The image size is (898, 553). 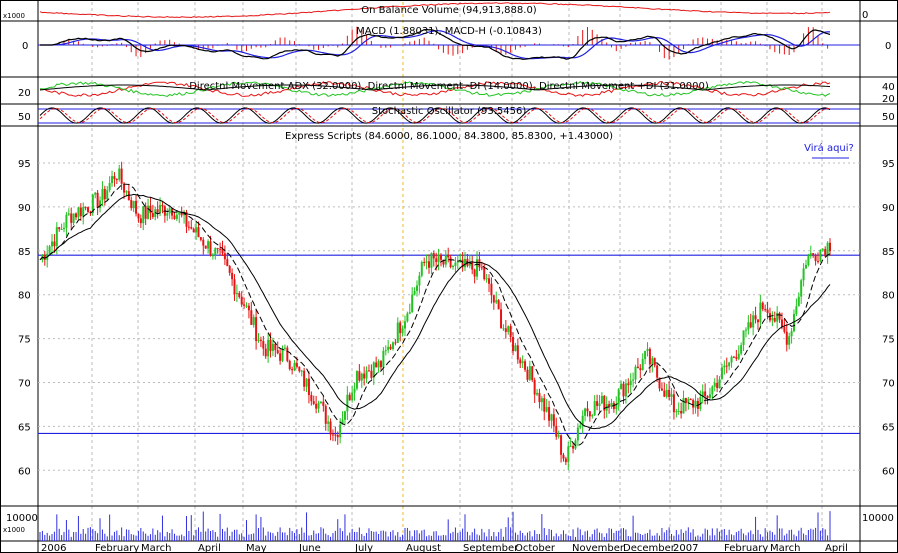 I want to click on annotation-text: Virá aqui?, so click(x=829, y=148).